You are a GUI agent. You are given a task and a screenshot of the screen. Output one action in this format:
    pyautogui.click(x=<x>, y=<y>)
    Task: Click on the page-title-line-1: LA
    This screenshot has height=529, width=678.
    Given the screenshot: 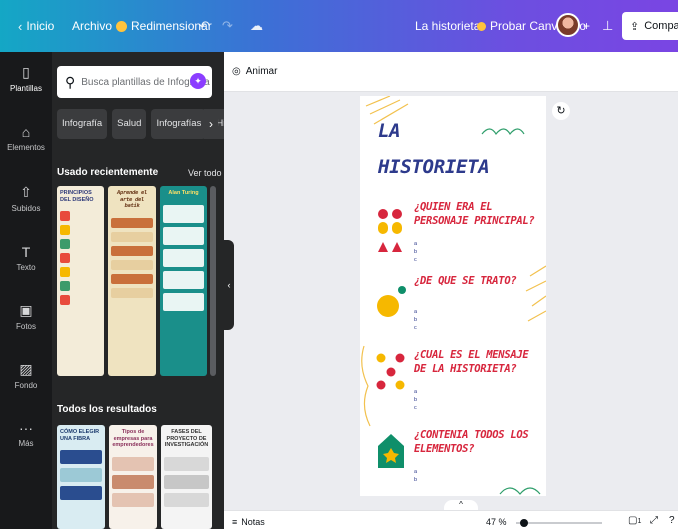 What is the action you would take?
    pyautogui.click(x=389, y=131)
    